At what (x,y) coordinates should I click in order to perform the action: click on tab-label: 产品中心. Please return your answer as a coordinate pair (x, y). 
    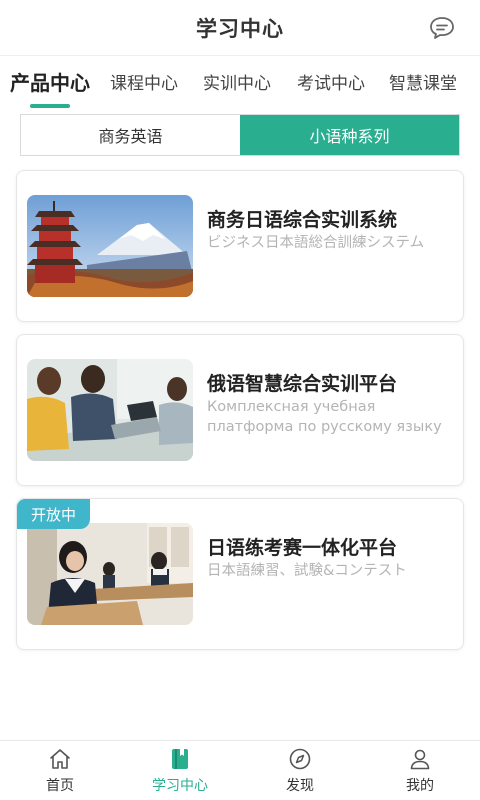
    Looking at the image, I should click on (50, 82).